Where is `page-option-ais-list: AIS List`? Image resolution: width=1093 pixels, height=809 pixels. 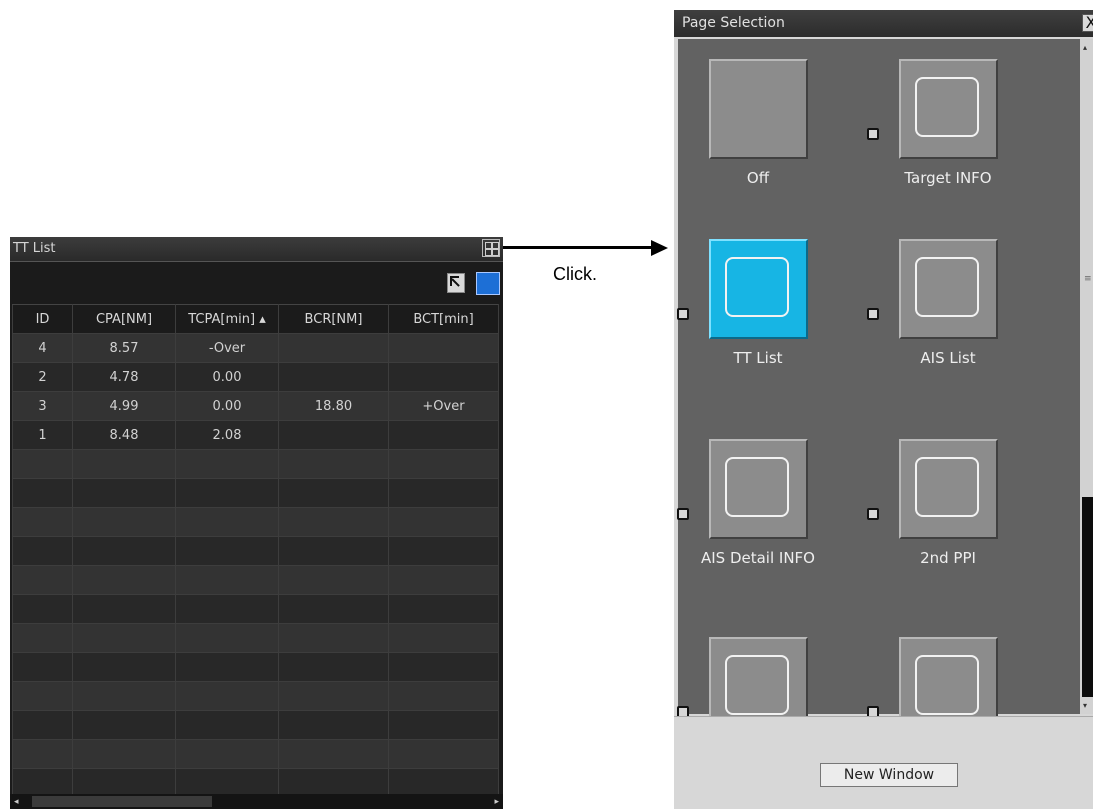
page-option-ais-list: AIS List is located at coordinates (933, 324).